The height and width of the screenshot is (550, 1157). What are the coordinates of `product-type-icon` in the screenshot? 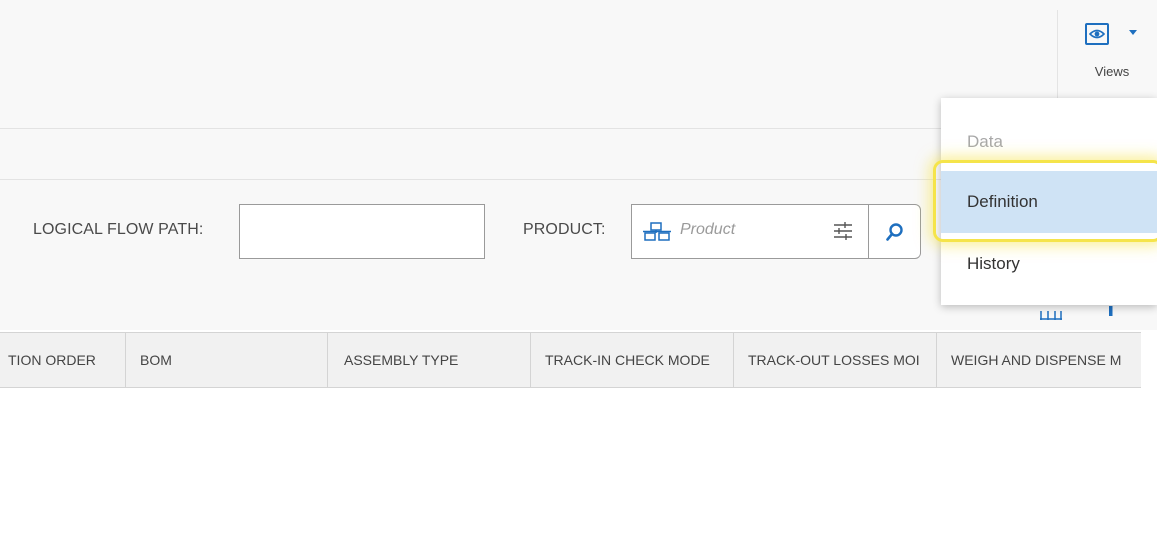 It's located at (658, 234).